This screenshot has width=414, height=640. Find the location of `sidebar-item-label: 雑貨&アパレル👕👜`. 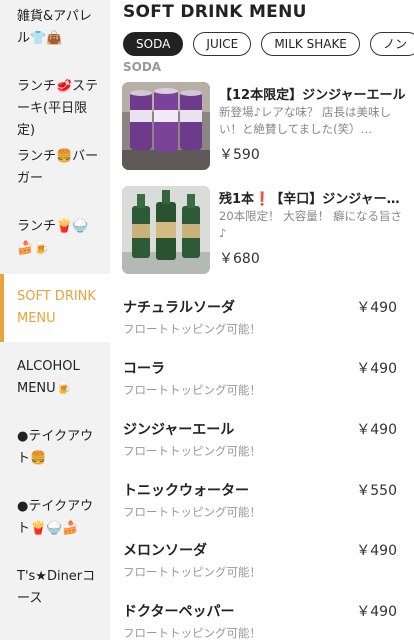

sidebar-item-label: 雑貨&アパレル👕👜 is located at coordinates (54, 27).